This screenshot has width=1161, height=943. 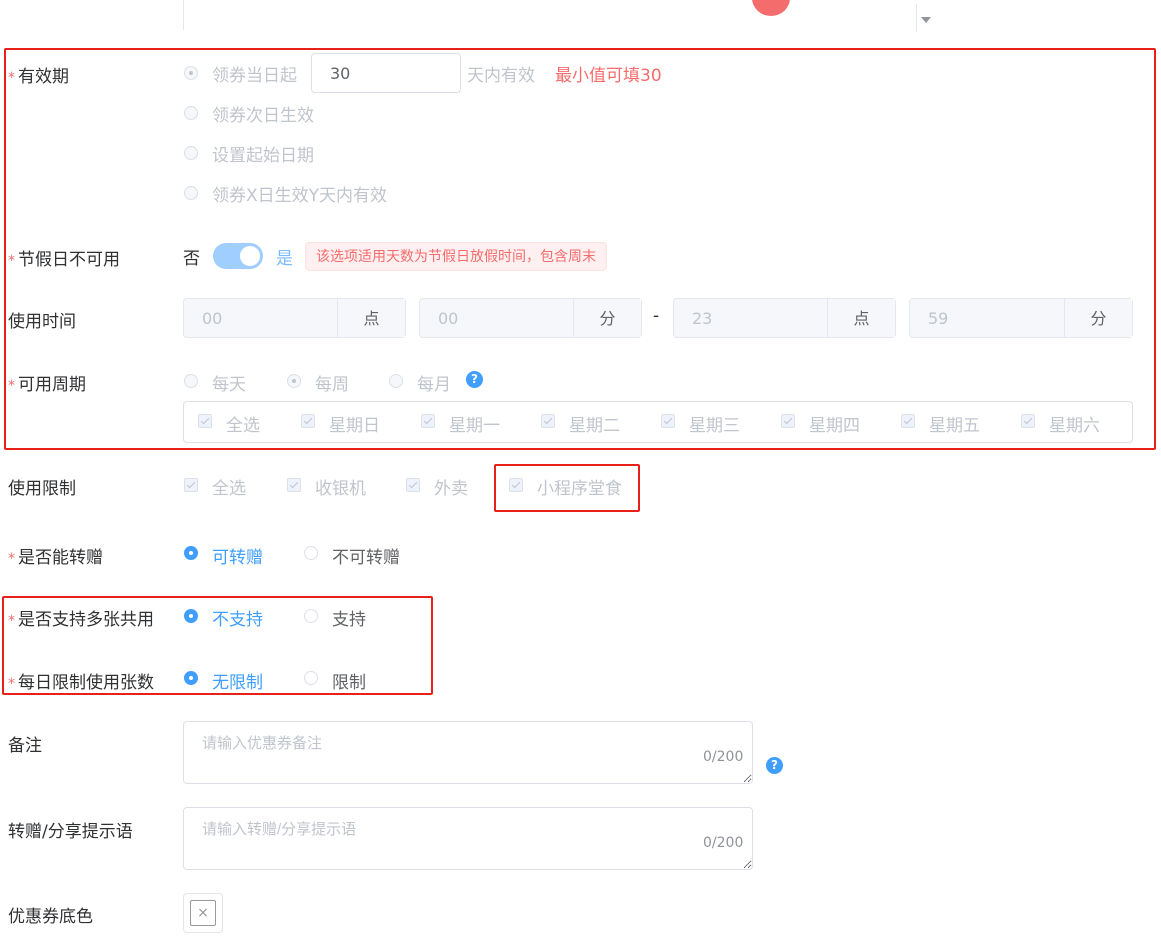 What do you see at coordinates (81, 620) in the screenshot?
I see `multi-use-label: * 是否支持多张共用` at bounding box center [81, 620].